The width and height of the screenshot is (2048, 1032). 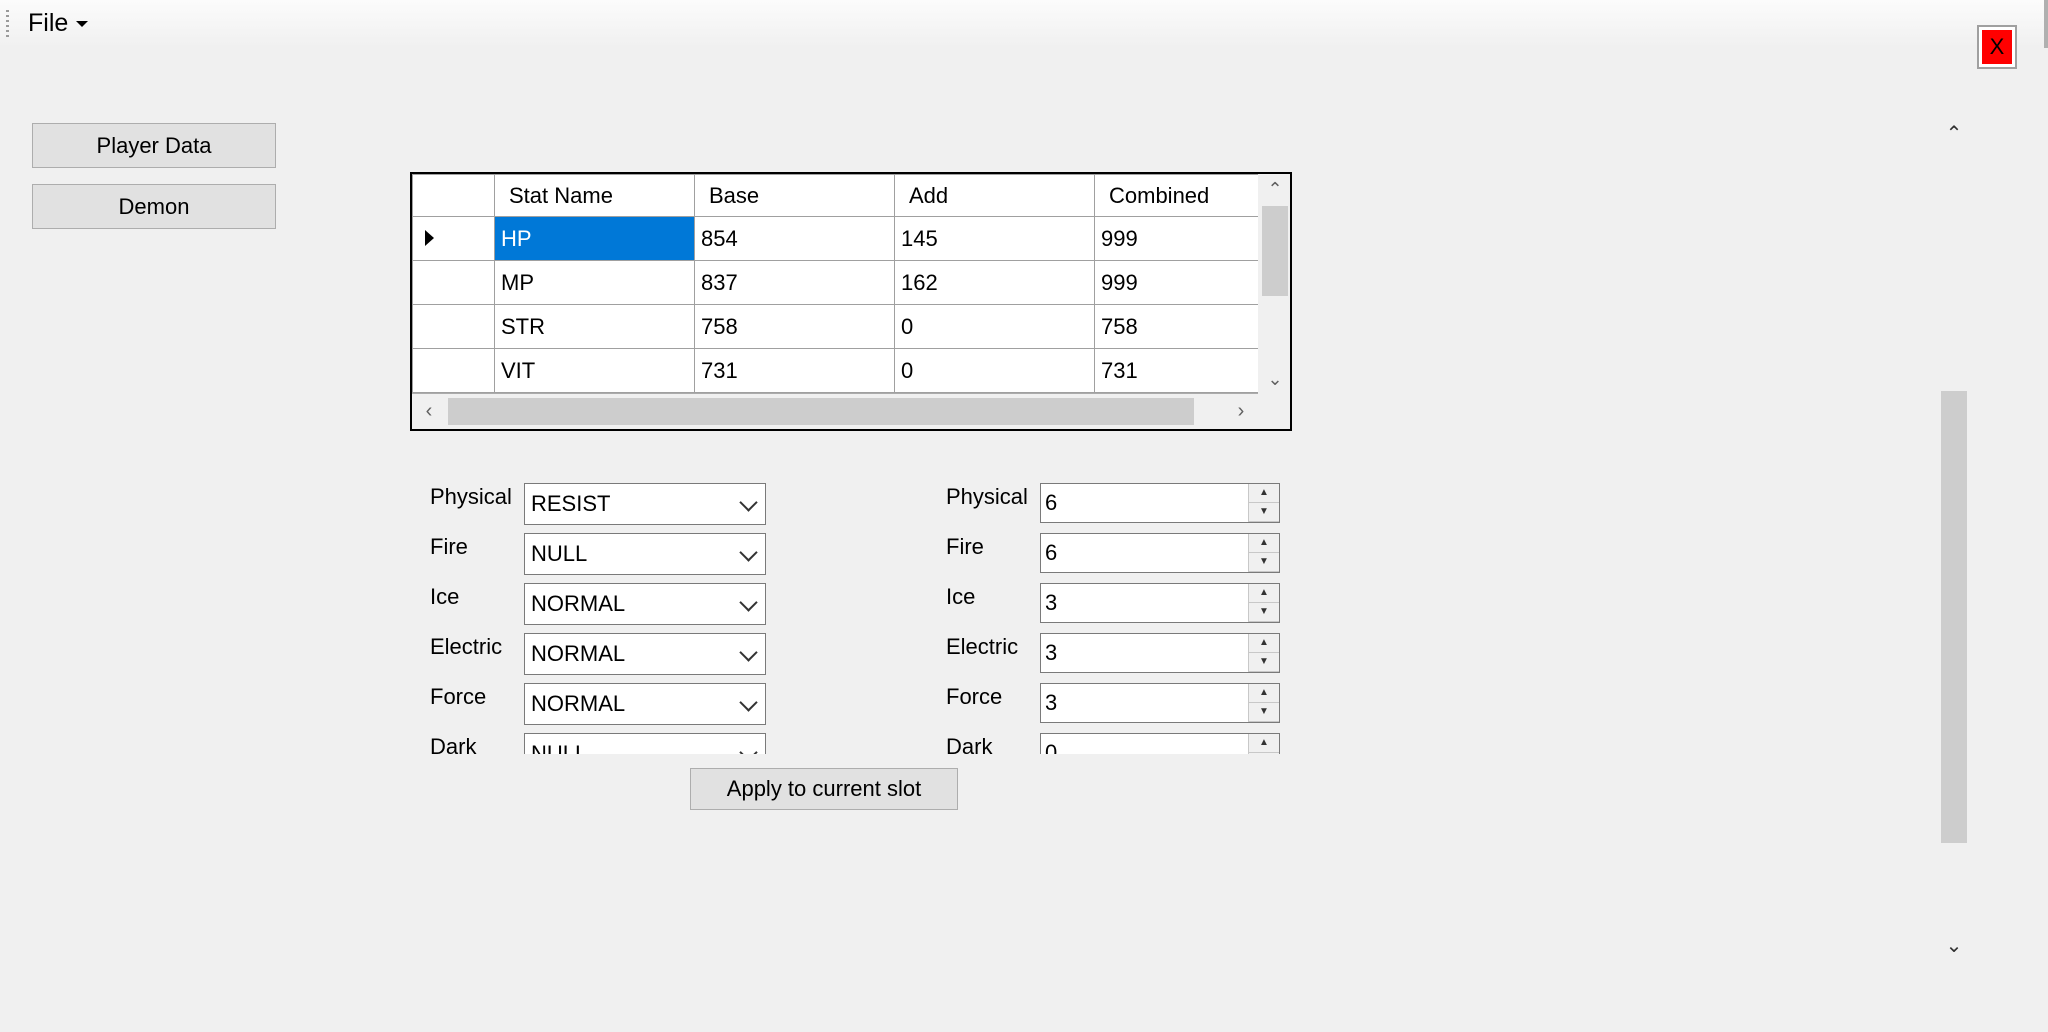 What do you see at coordinates (594, 370) in the screenshot?
I see `cell-stat-name: VIT` at bounding box center [594, 370].